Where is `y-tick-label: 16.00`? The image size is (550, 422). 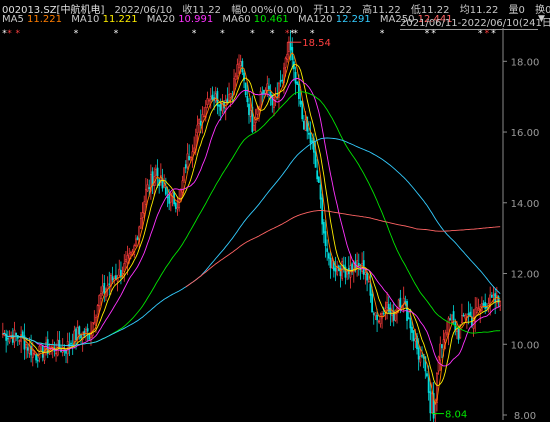
y-tick-label: 16.00 is located at coordinates (525, 133).